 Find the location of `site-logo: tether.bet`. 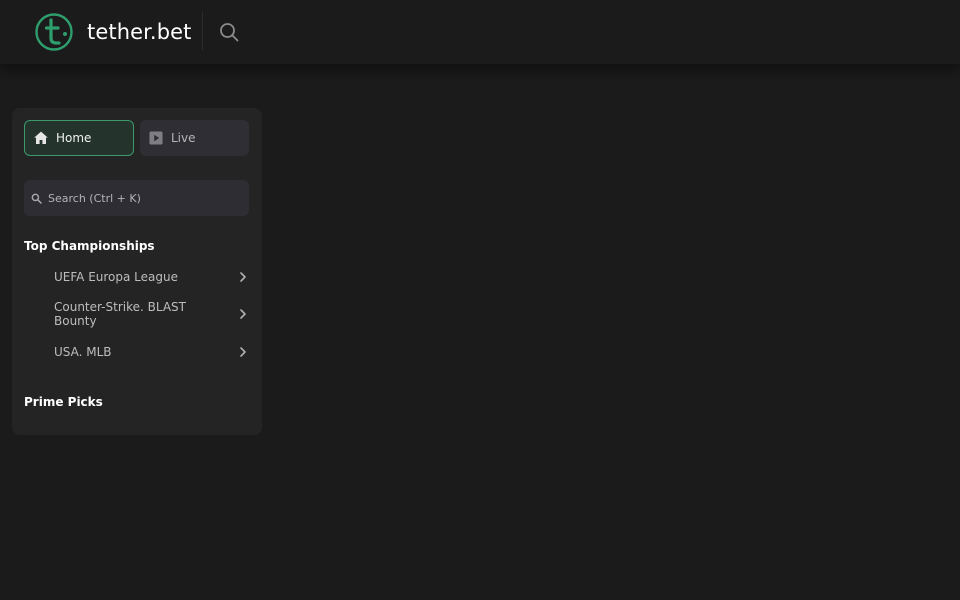

site-logo: tether.bet is located at coordinates (112, 32).